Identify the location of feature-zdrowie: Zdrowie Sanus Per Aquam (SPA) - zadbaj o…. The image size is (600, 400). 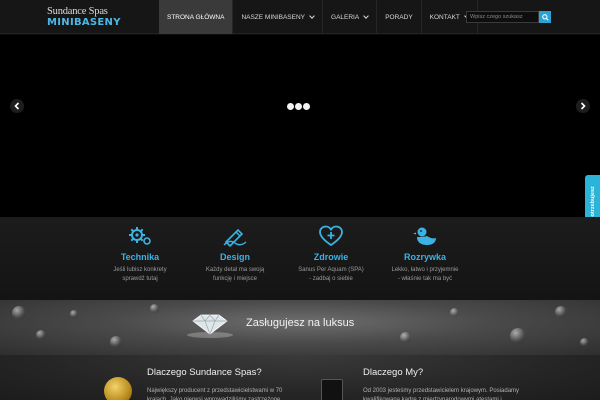
(331, 254).